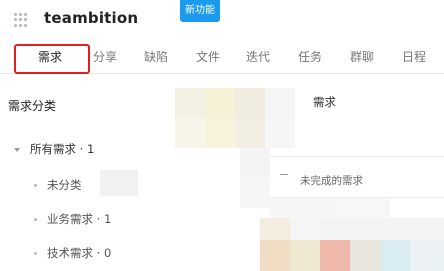 Image resolution: width=444 pixels, height=271 pixels. Describe the element at coordinates (156, 56) in the screenshot. I see `tab-defects: 缺陷` at that location.